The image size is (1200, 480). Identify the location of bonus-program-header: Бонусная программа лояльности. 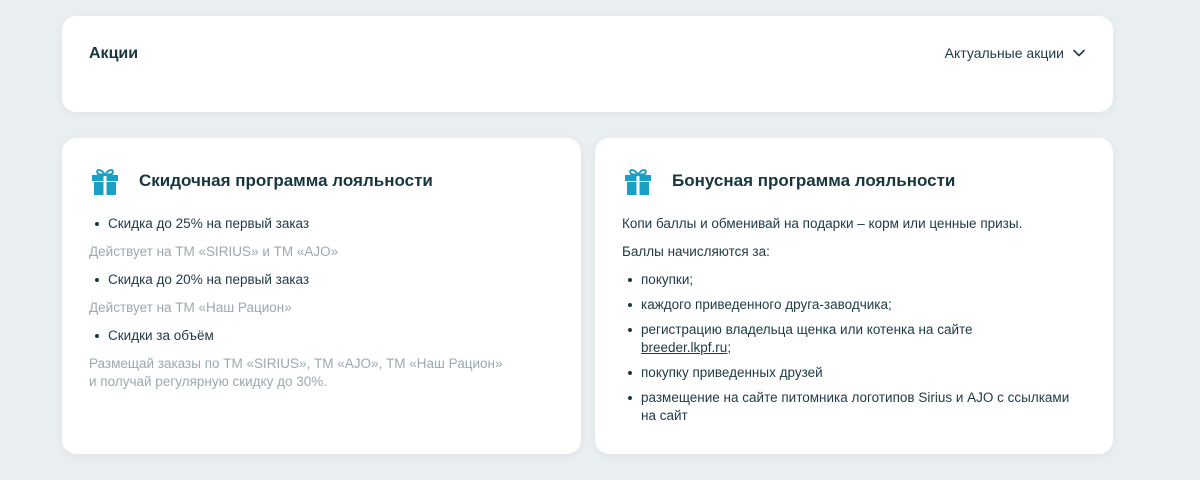
(788, 181).